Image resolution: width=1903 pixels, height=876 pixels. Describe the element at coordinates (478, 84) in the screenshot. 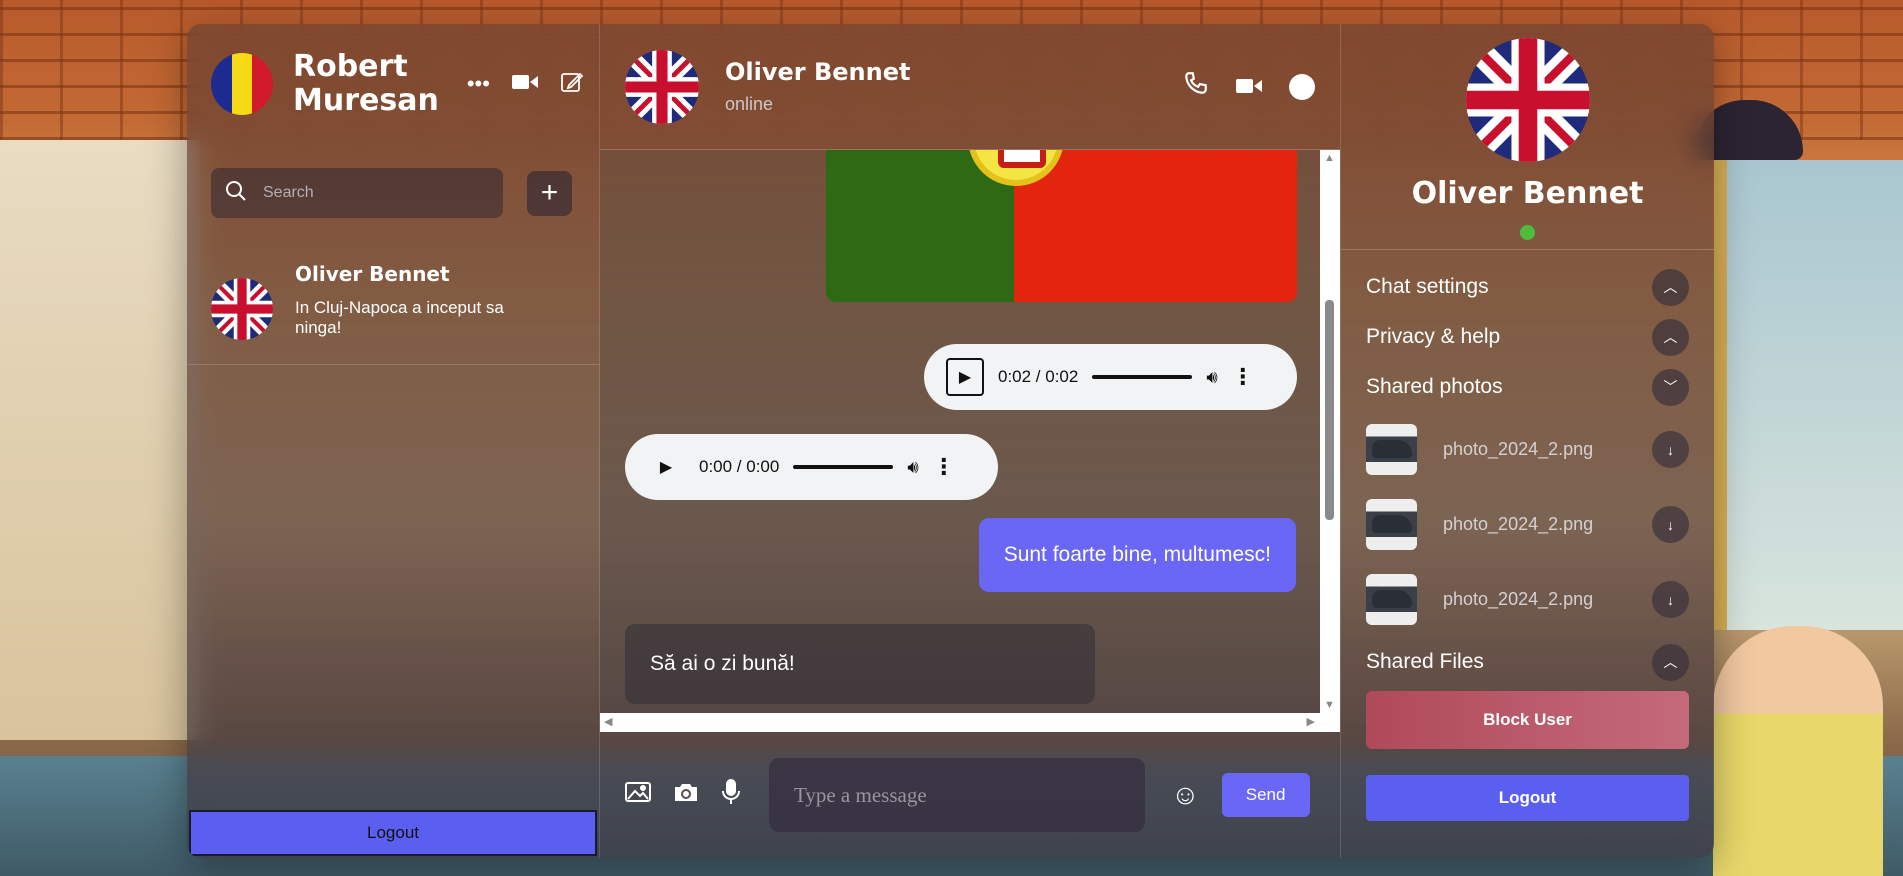

I see `more-icon: •••` at that location.